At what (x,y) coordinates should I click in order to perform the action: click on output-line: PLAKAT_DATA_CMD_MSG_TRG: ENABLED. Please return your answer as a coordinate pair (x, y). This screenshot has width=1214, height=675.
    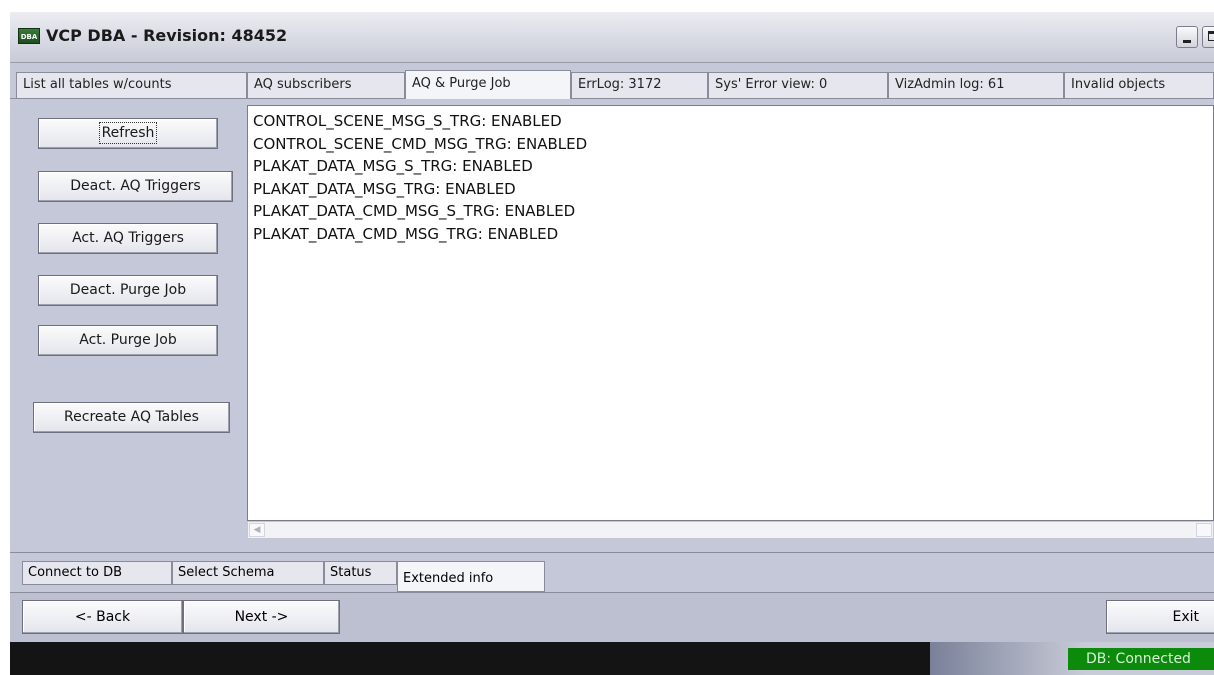
    Looking at the image, I should click on (406, 233).